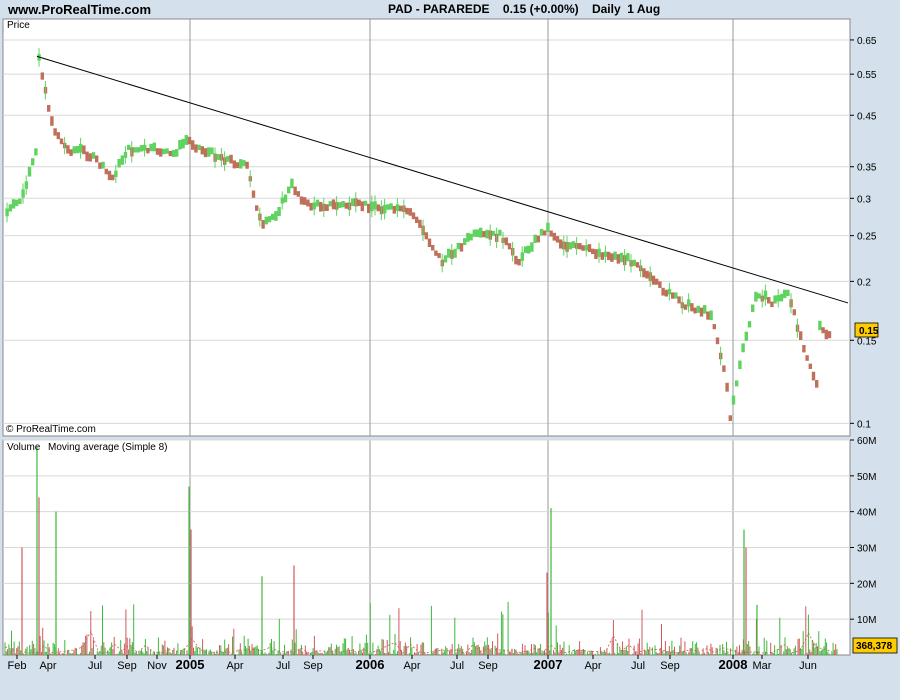 The width and height of the screenshot is (900, 700). What do you see at coordinates (548, 664) in the screenshot?
I see `x-tick-label: 2007` at bounding box center [548, 664].